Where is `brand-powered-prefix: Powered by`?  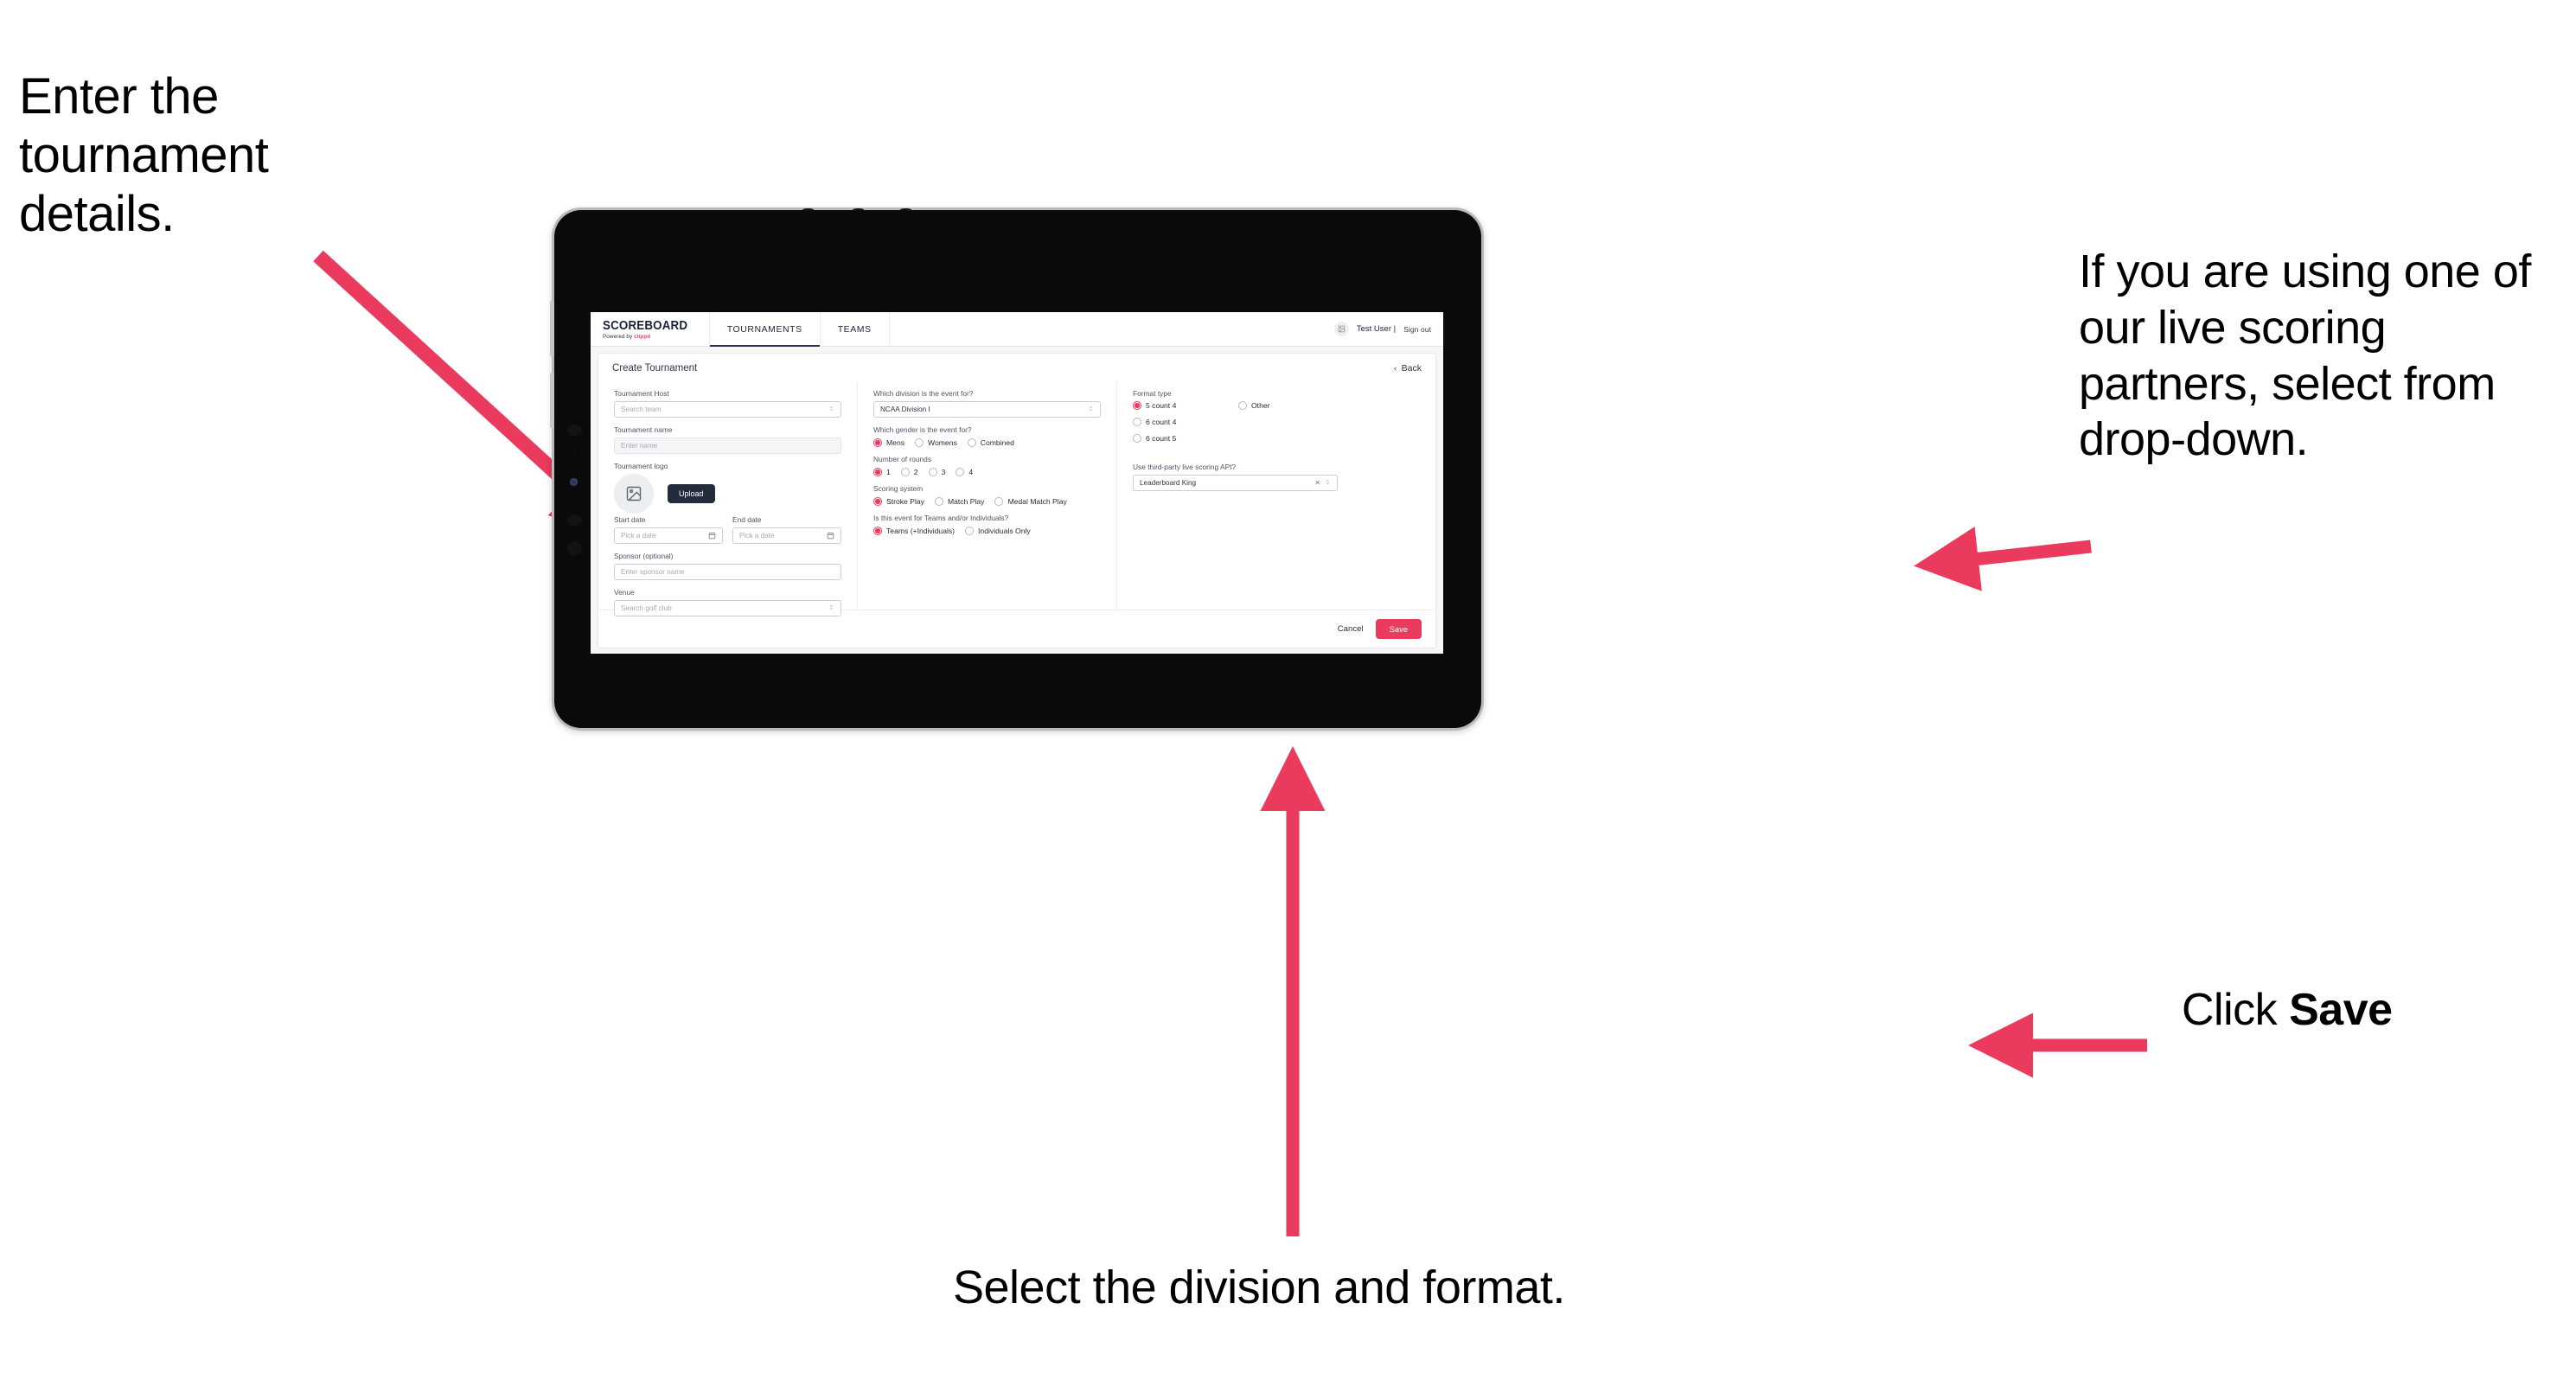
brand-powered-prefix: Powered by is located at coordinates (619, 336).